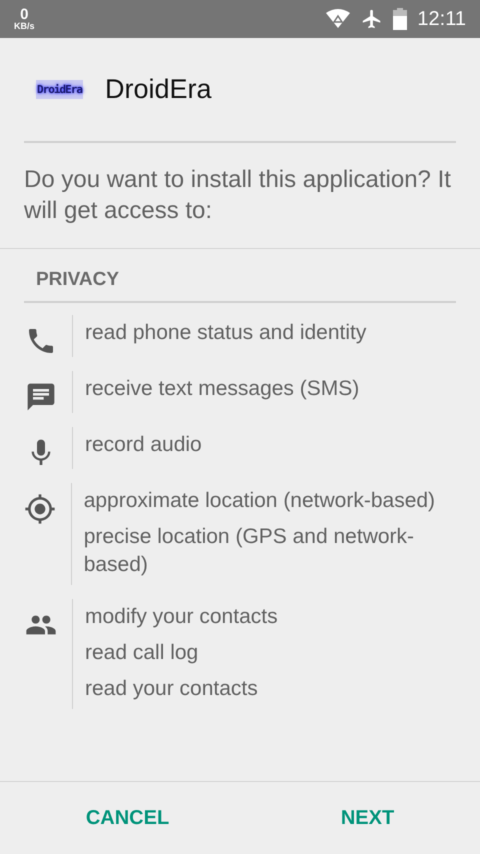  Describe the element at coordinates (400, 19) in the screenshot. I see `battery-icon` at that location.